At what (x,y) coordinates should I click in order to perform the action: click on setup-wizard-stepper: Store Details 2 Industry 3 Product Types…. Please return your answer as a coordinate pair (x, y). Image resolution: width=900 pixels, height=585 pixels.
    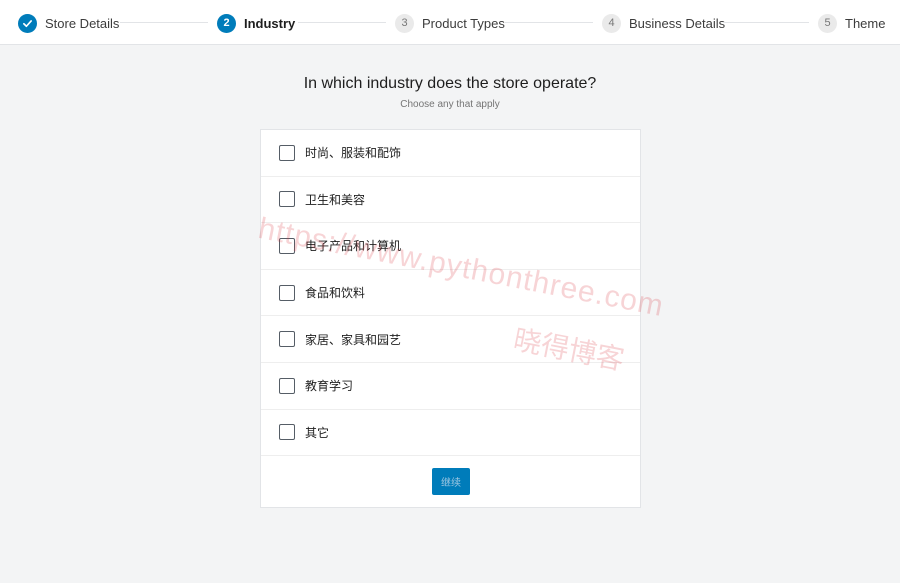
    Looking at the image, I should click on (450, 22).